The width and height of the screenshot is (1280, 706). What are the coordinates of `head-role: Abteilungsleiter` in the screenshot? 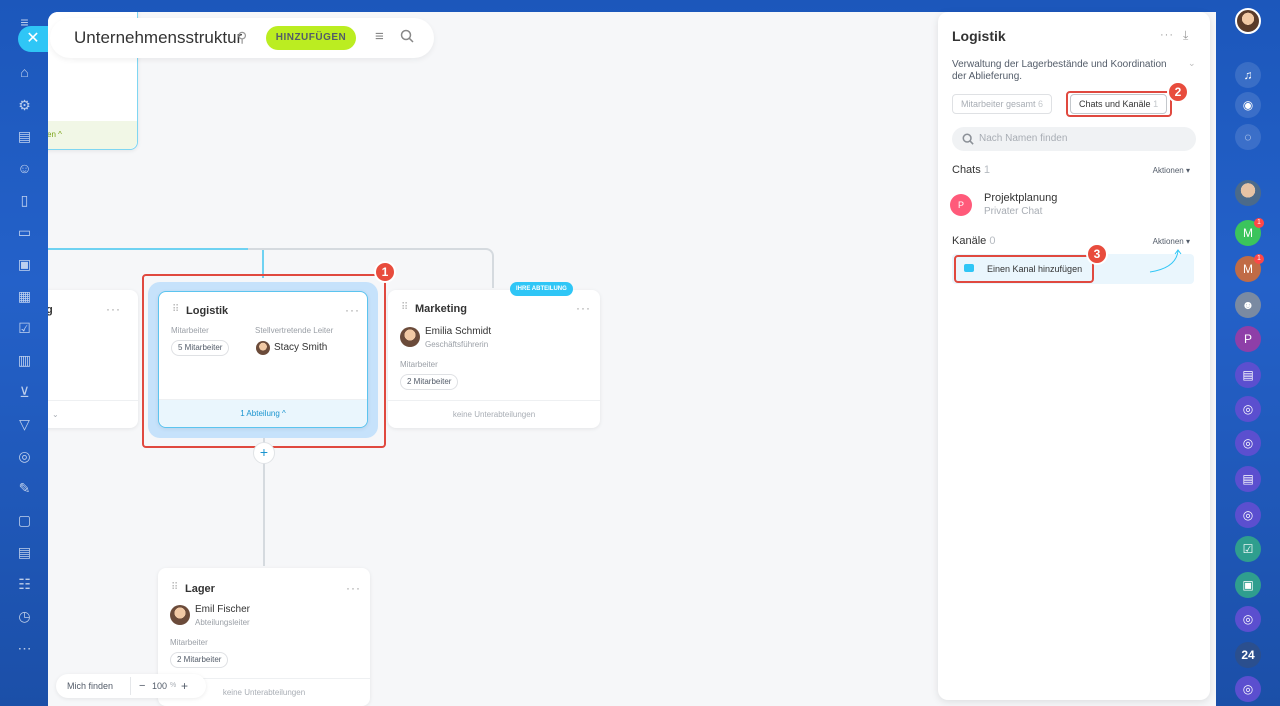 It's located at (222, 622).